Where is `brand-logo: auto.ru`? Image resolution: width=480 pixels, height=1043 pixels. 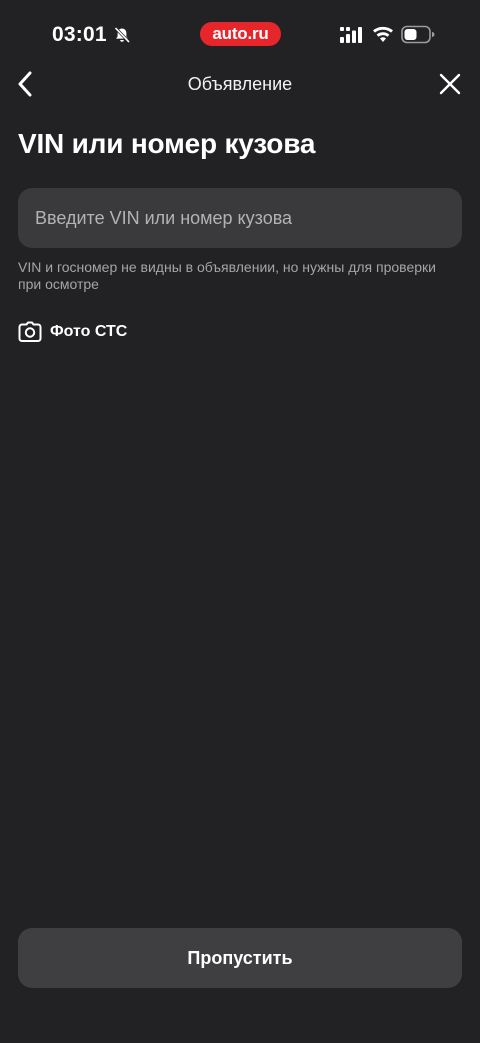 brand-logo: auto.ru is located at coordinates (240, 34).